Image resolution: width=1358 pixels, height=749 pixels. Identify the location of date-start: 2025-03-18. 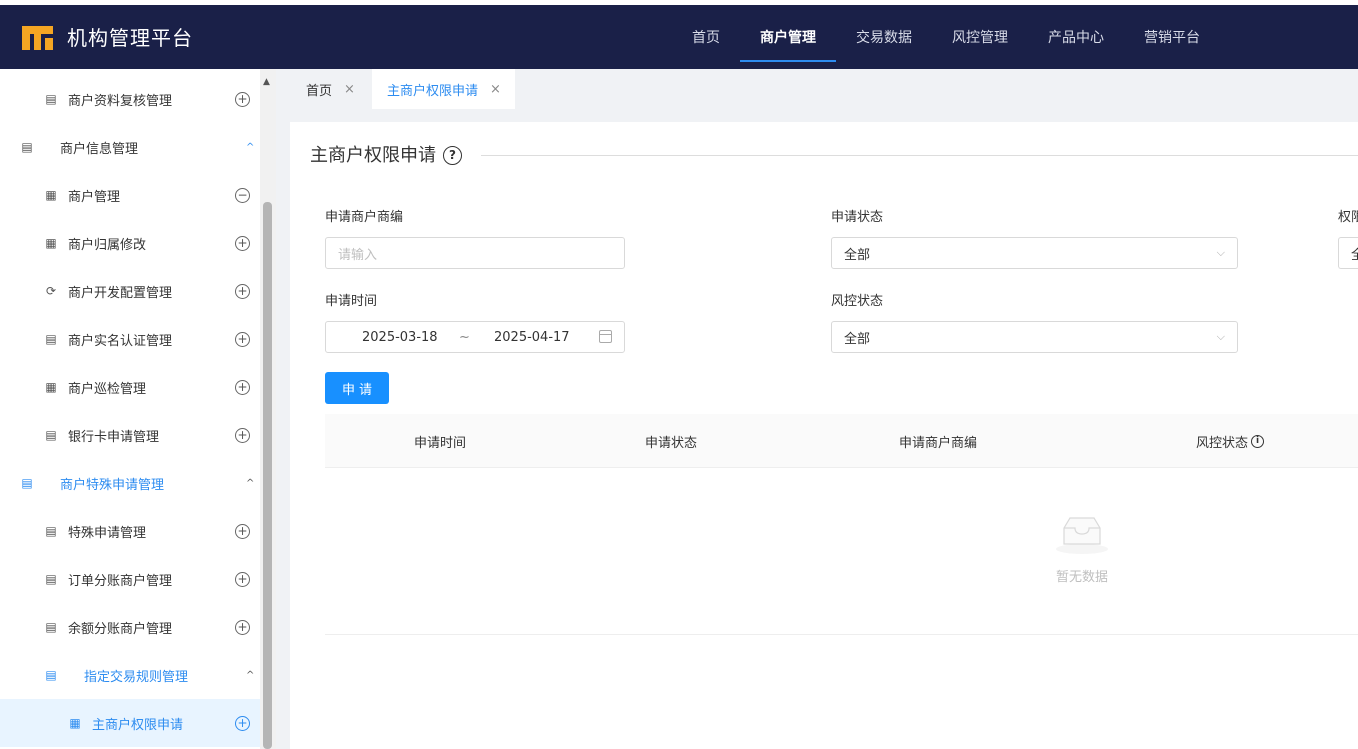
(400, 337).